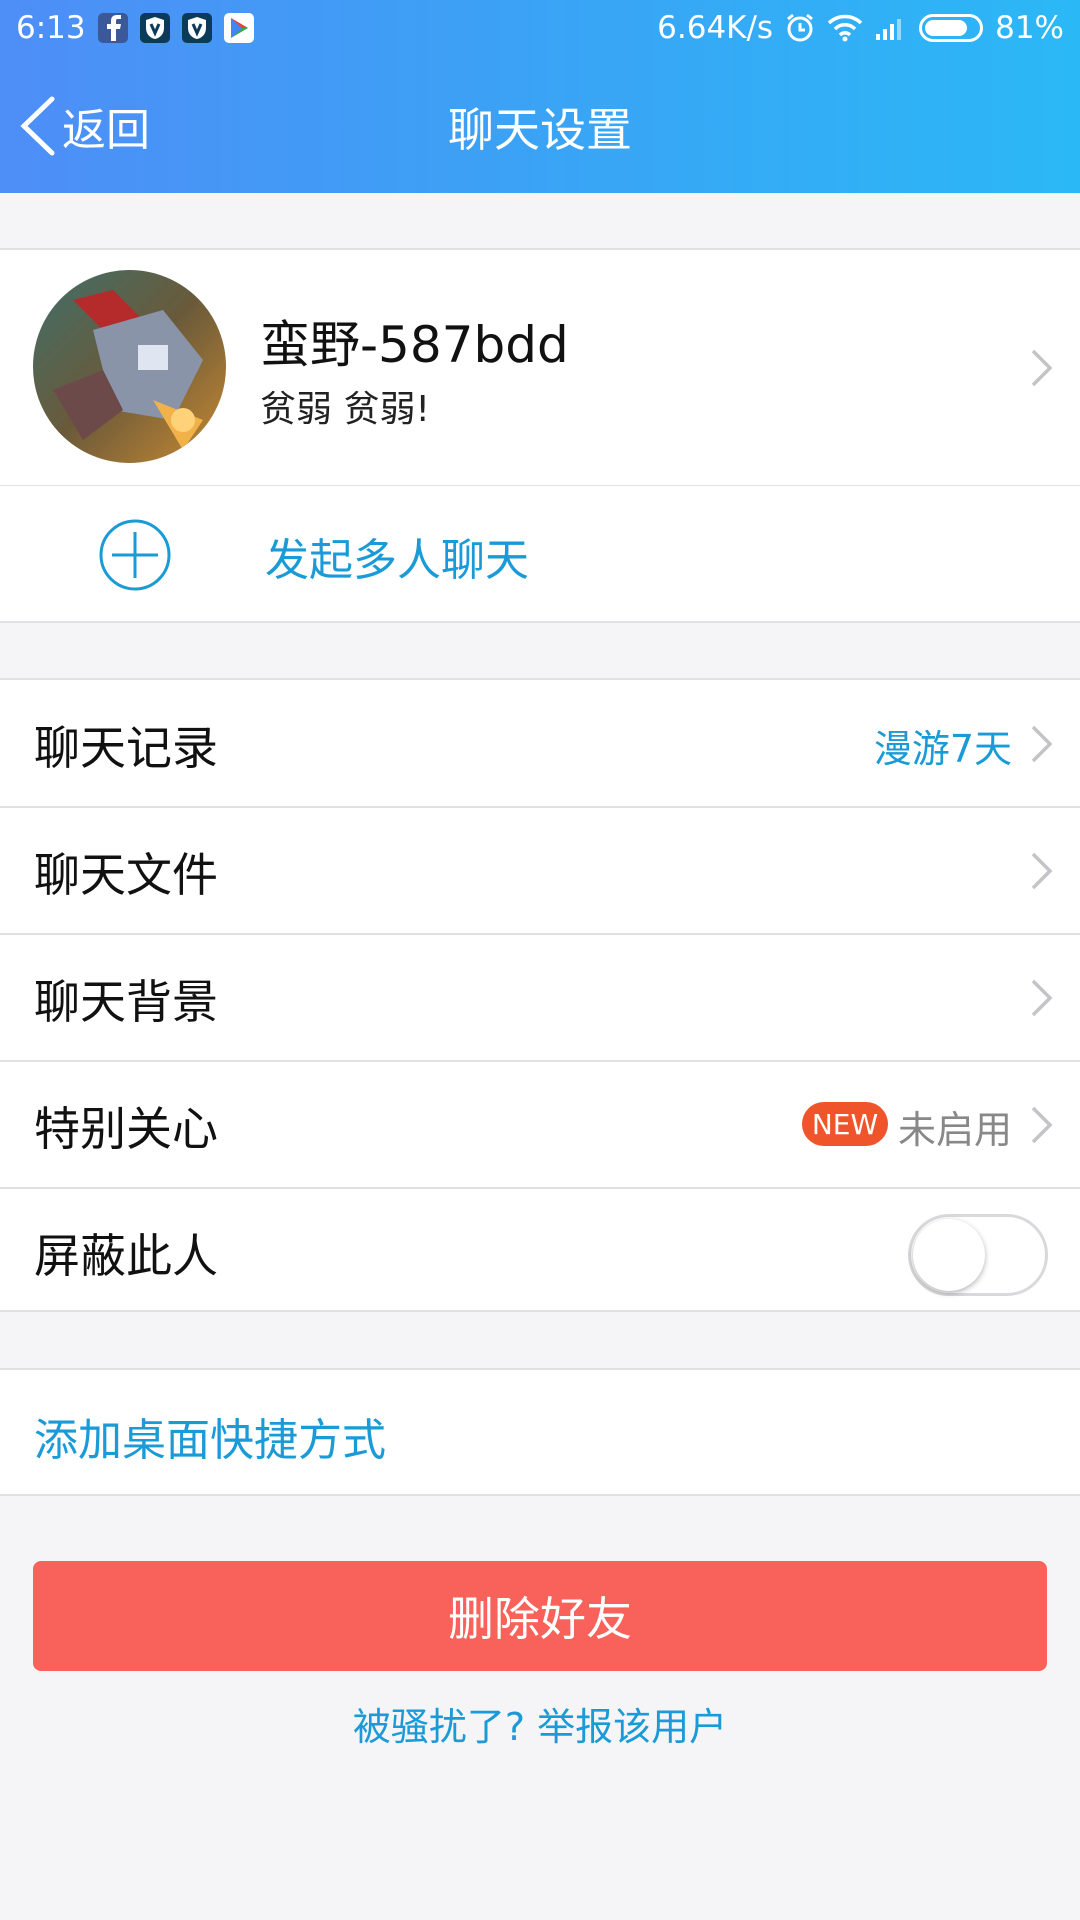  What do you see at coordinates (540, 553) in the screenshot?
I see `start-group-chat-row: 发起多人聊天` at bounding box center [540, 553].